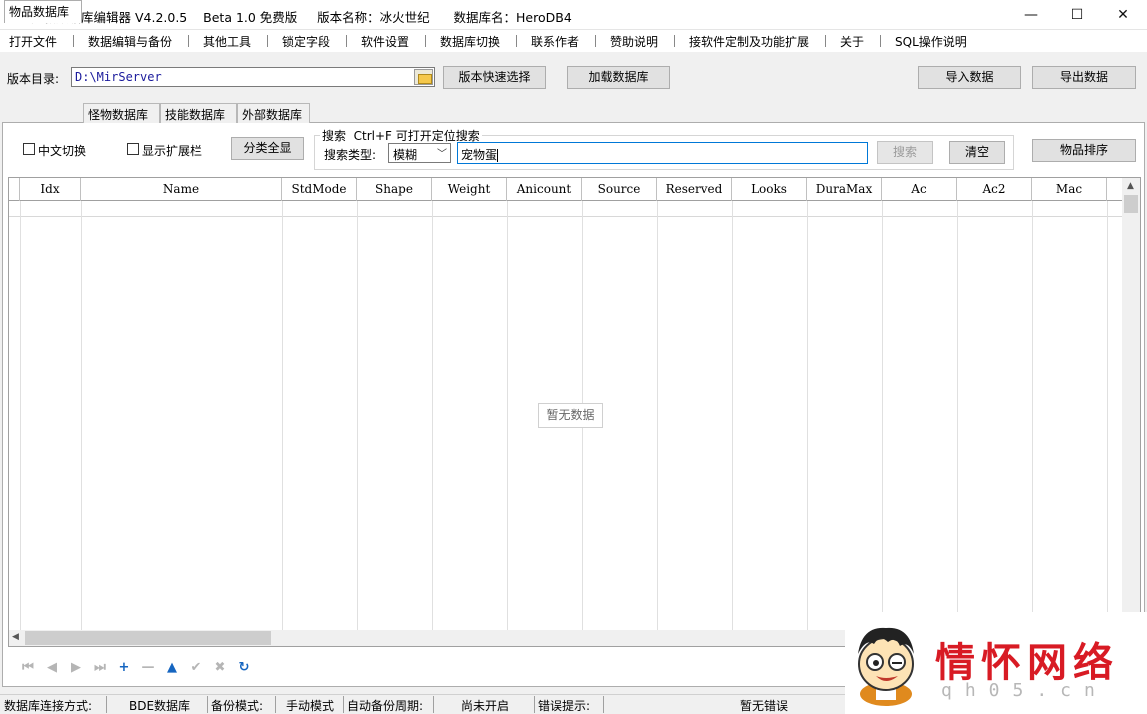 The image size is (1147, 714). I want to click on next-record-icon: ▶, so click(76, 668).